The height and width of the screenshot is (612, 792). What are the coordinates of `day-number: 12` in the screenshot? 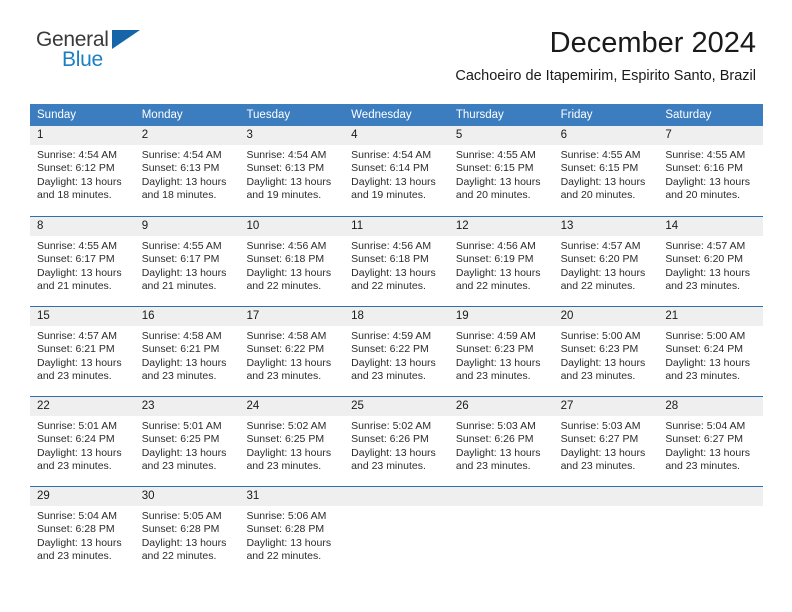 It's located at (501, 226).